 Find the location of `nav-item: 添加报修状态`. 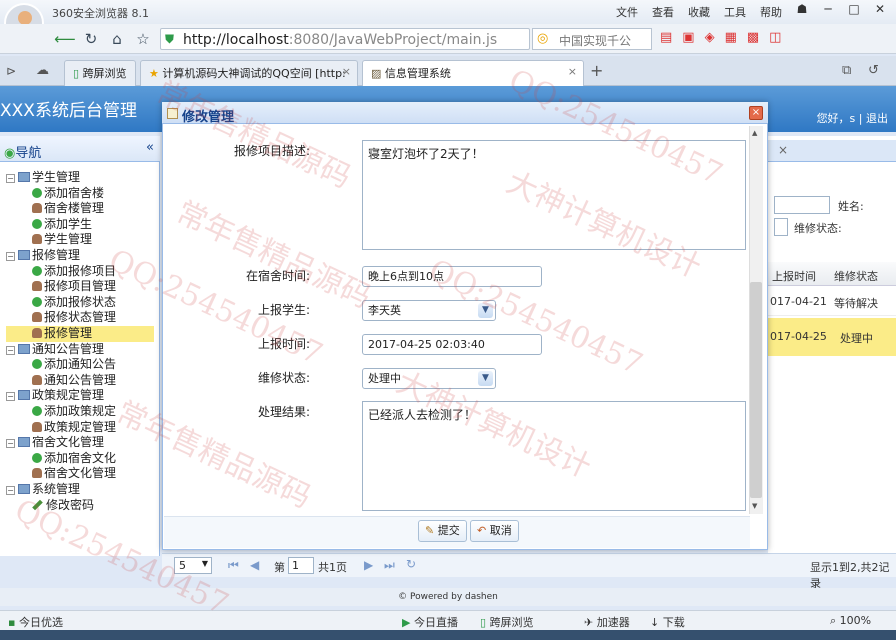

nav-item: 添加报修状态 is located at coordinates (74, 303).